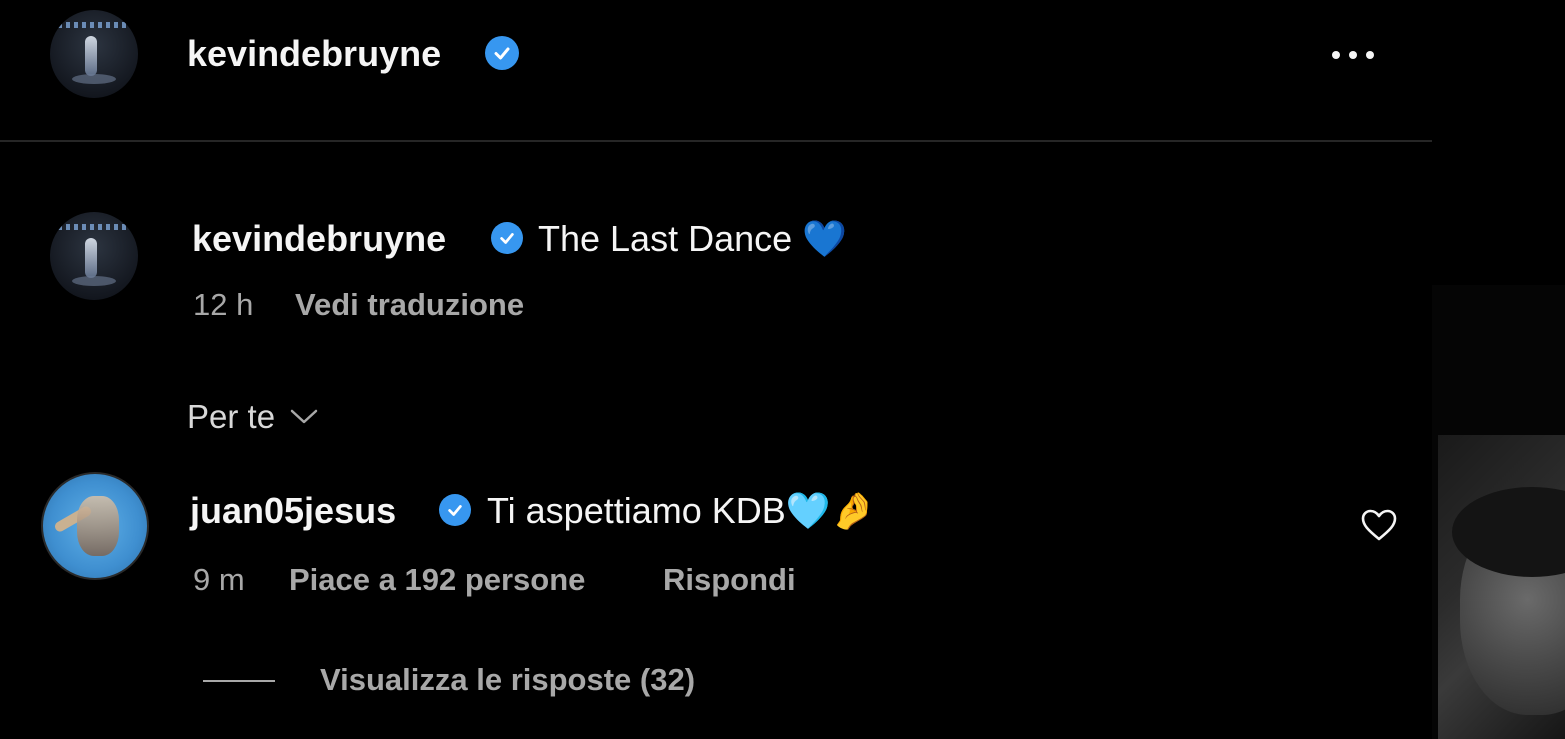 The height and width of the screenshot is (739, 1565). I want to click on caption-time: 12 h, so click(223, 304).